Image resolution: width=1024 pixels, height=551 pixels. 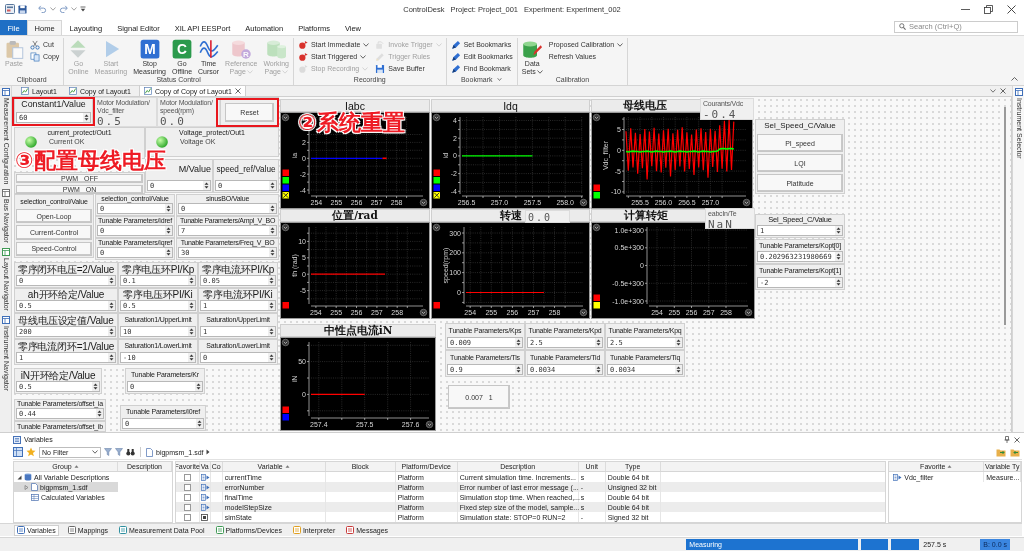 I want to click on launcher-icon, so click(x=500, y=79).